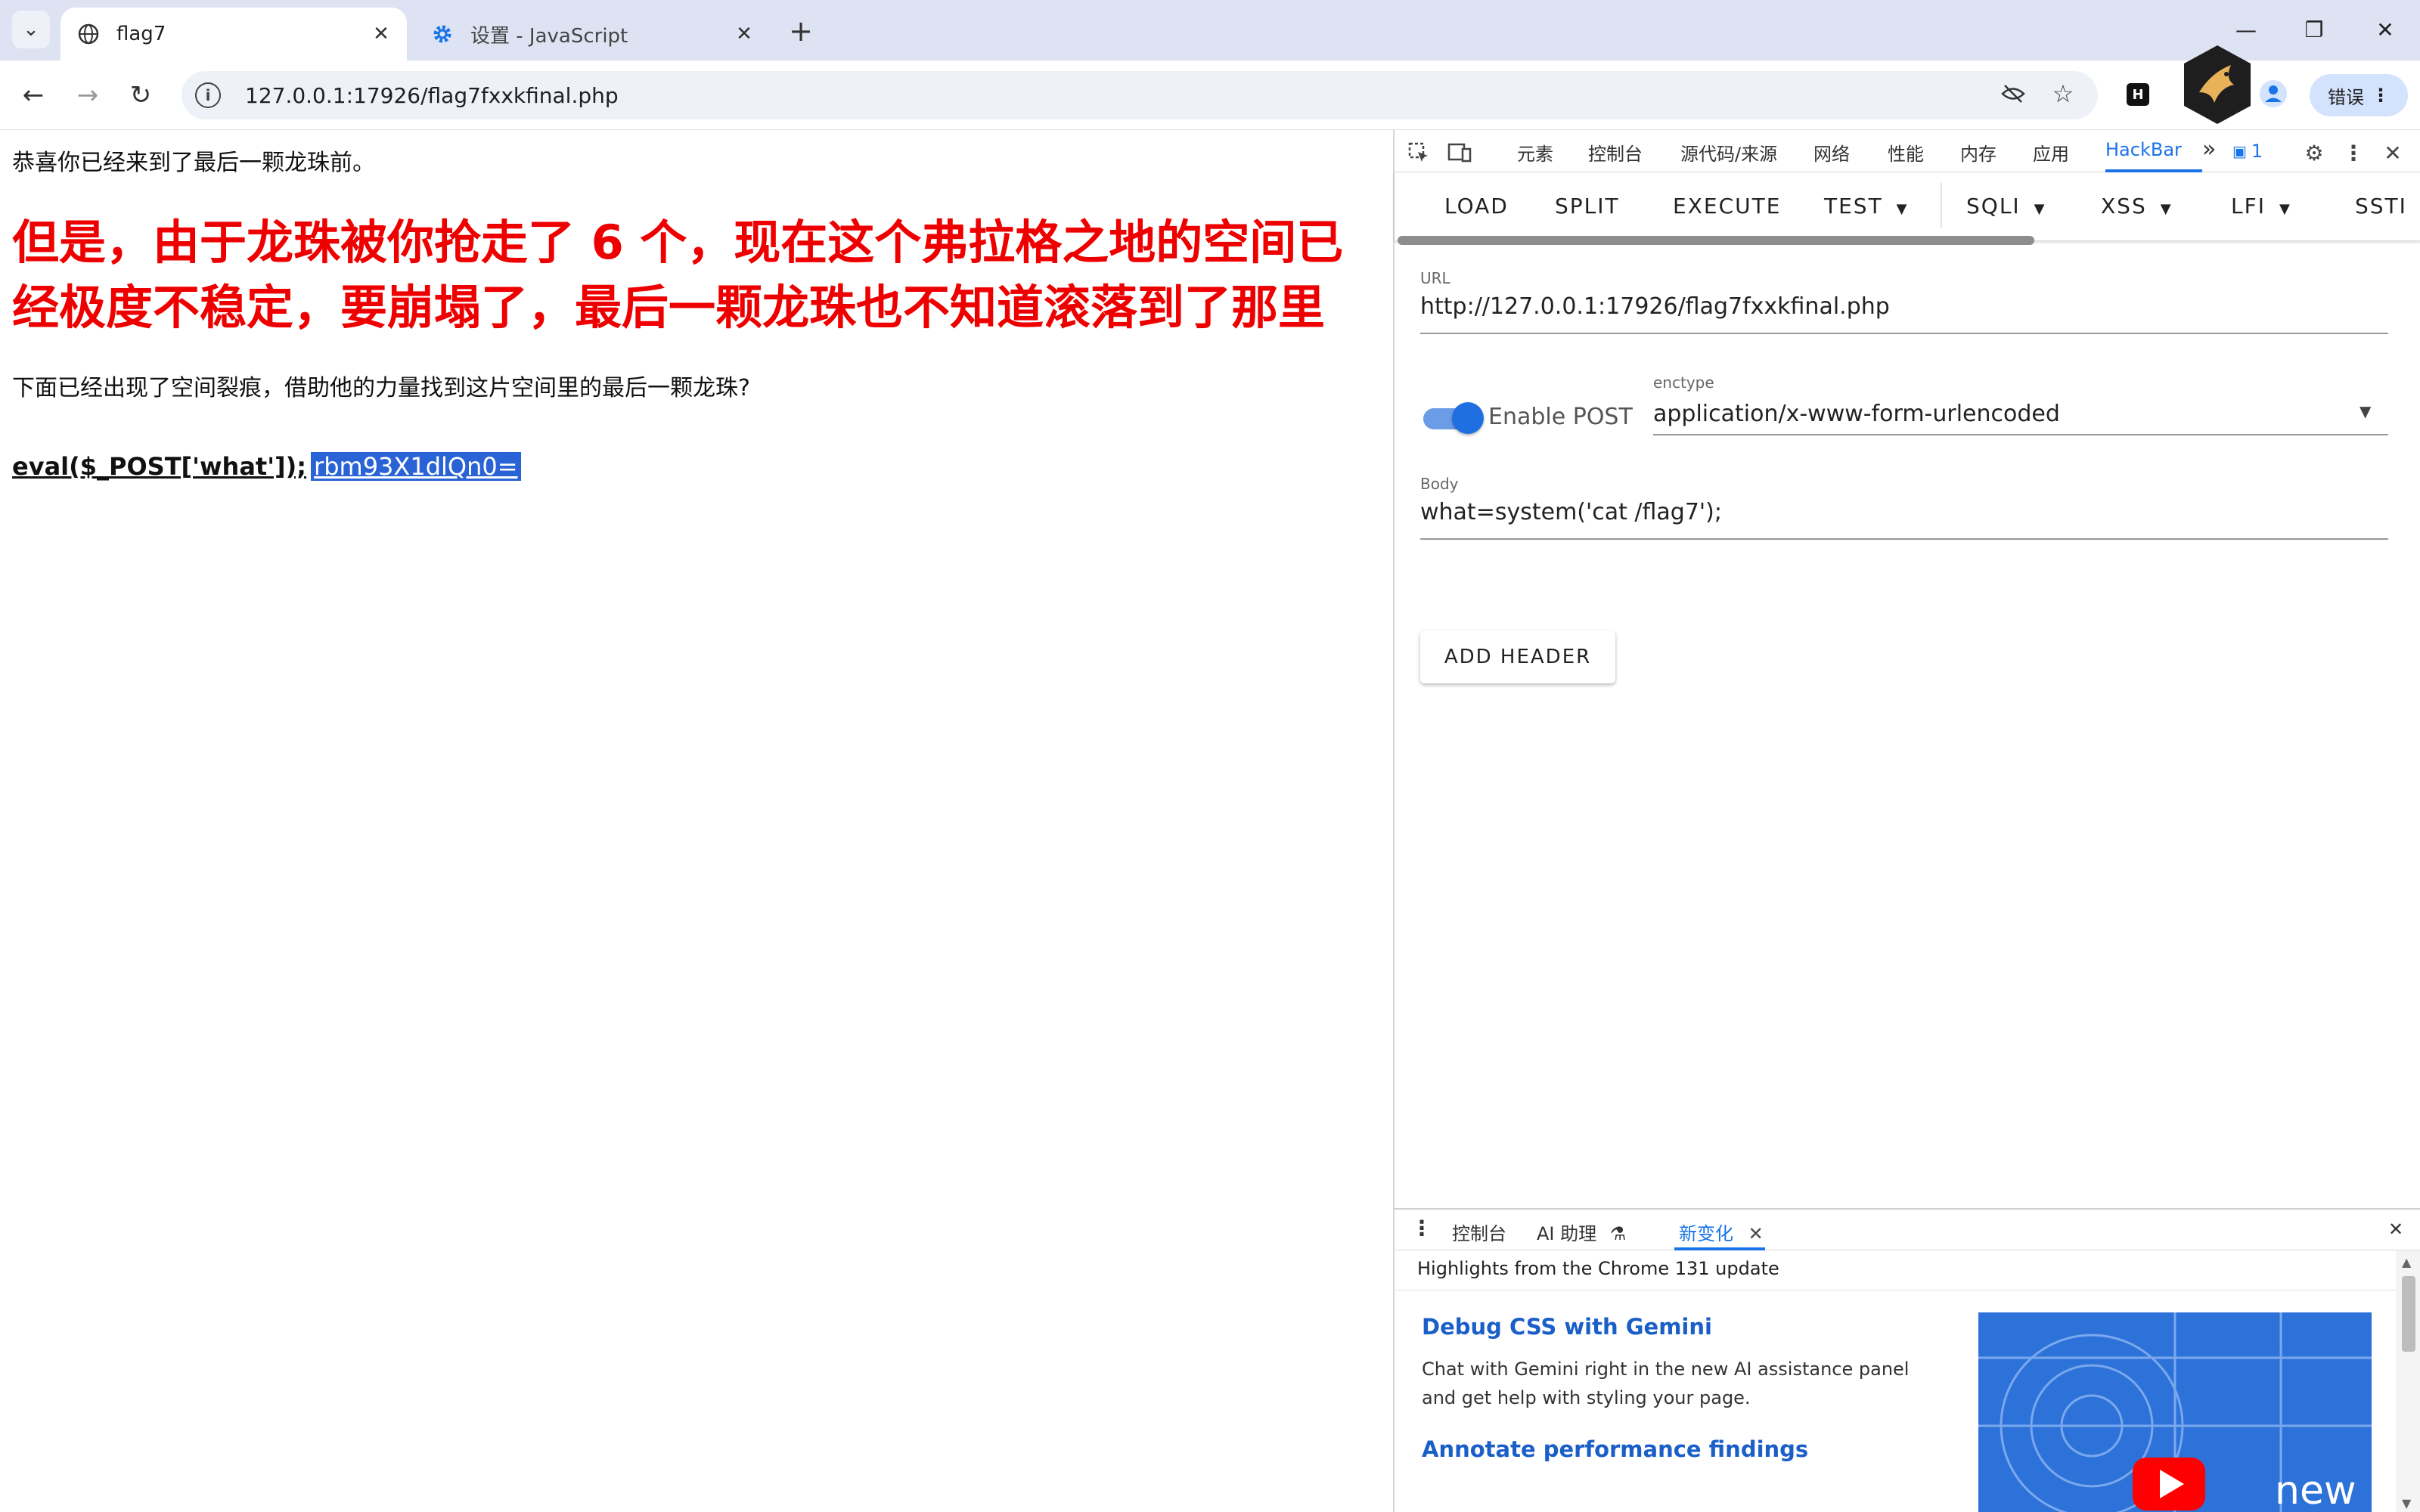  What do you see at coordinates (1721, 1232) in the screenshot?
I see `drawer-tab-whats-new: 新变化 ✕` at bounding box center [1721, 1232].